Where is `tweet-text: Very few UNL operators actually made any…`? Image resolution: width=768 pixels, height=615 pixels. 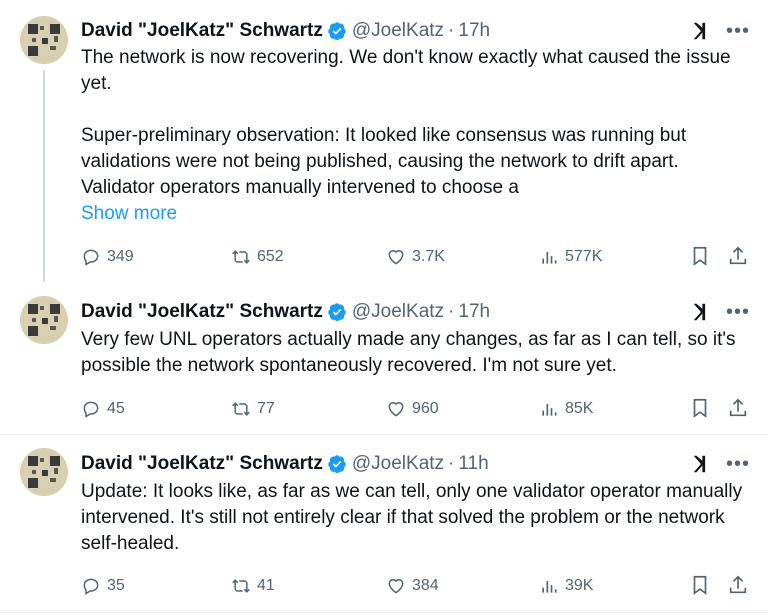 tweet-text: Very few UNL operators actually made any… is located at coordinates (413, 353).